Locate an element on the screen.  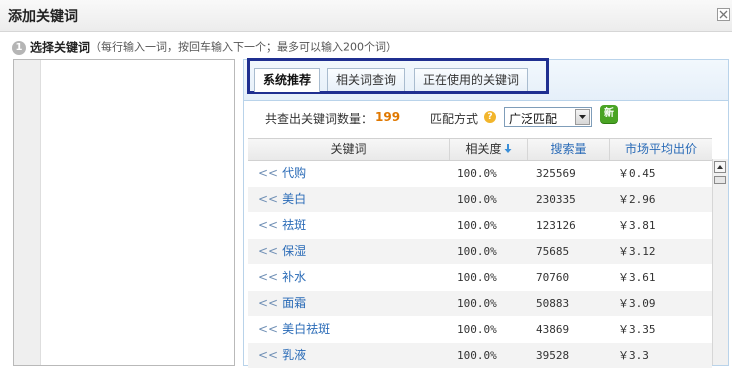
new-badge-icon: 新 is located at coordinates (609, 114).